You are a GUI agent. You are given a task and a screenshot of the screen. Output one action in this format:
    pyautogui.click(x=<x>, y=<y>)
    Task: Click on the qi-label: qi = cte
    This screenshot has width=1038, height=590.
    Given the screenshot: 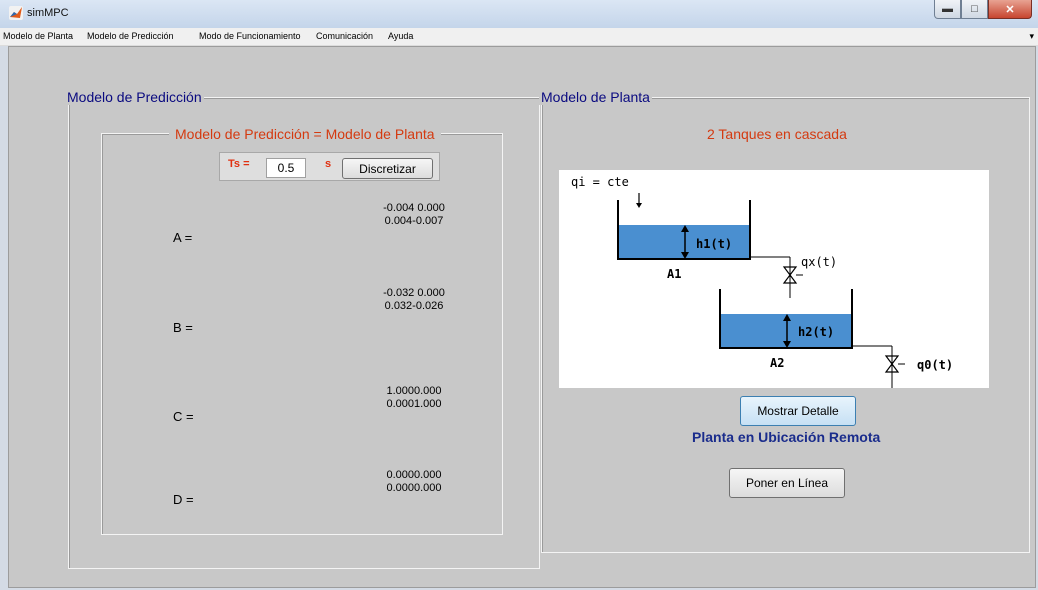 What is the action you would take?
    pyautogui.click(x=600, y=182)
    